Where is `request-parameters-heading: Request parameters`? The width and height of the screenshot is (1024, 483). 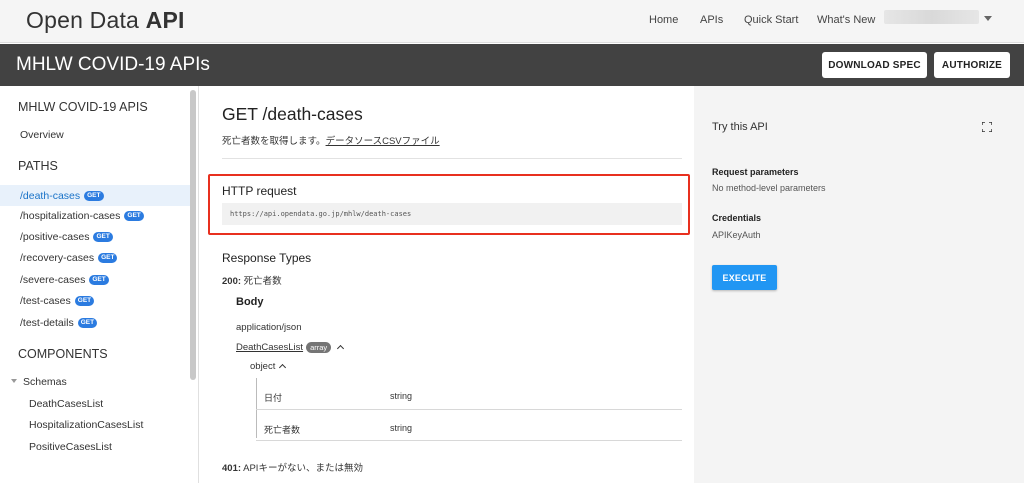
request-parameters-heading: Request parameters is located at coordinates (755, 172).